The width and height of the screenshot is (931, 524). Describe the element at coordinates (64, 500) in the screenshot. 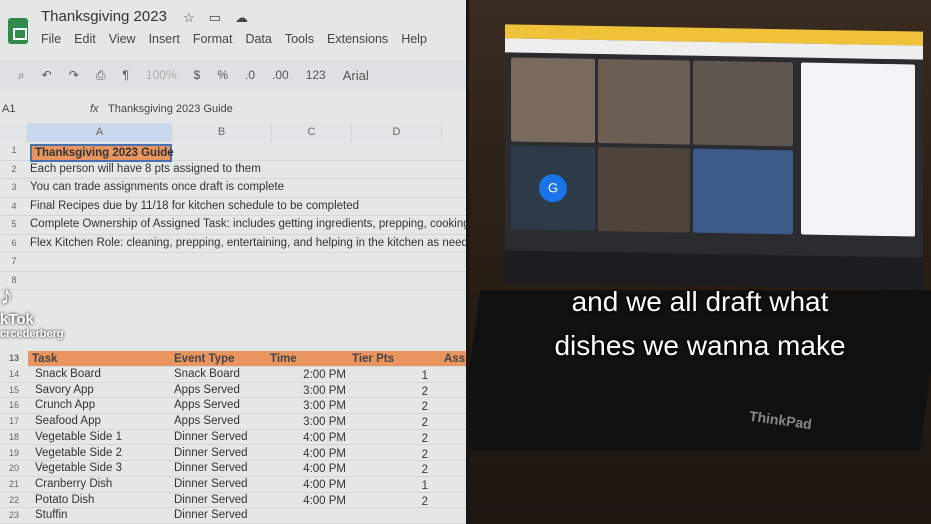

I see `task-cell: Potato Dish` at that location.